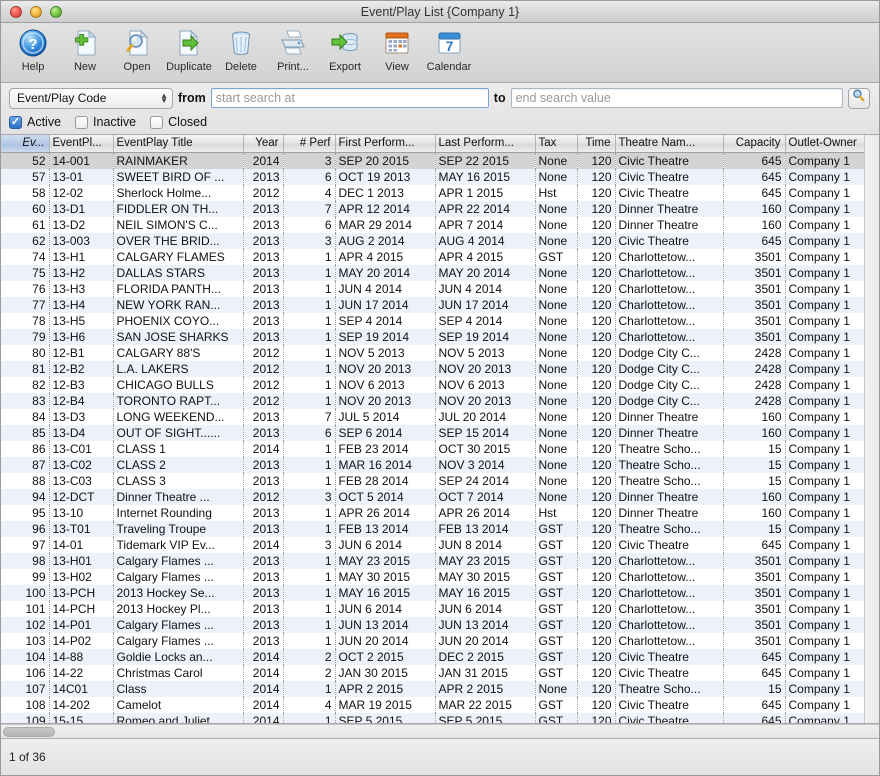 The height and width of the screenshot is (776, 880). Describe the element at coordinates (157, 122) in the screenshot. I see `checkbox-closed` at that location.